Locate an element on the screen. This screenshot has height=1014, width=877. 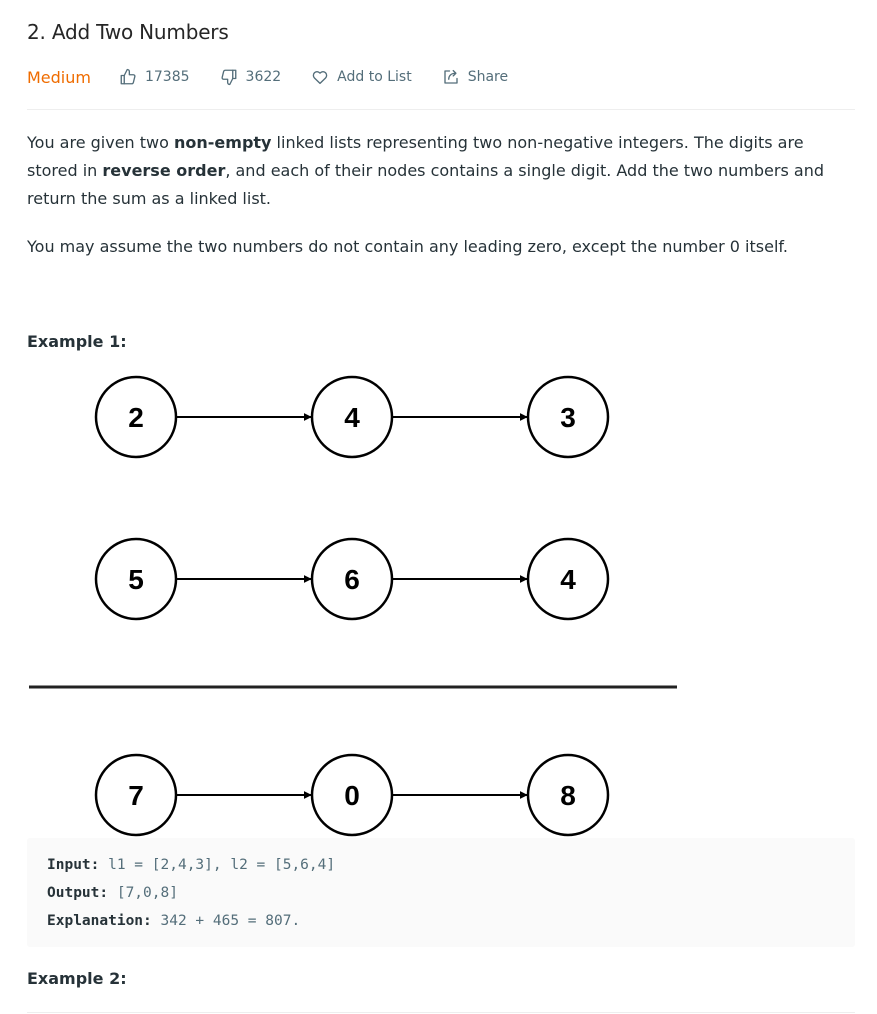
example-1-output-line: Output: [7,0,8] is located at coordinates (112, 893).